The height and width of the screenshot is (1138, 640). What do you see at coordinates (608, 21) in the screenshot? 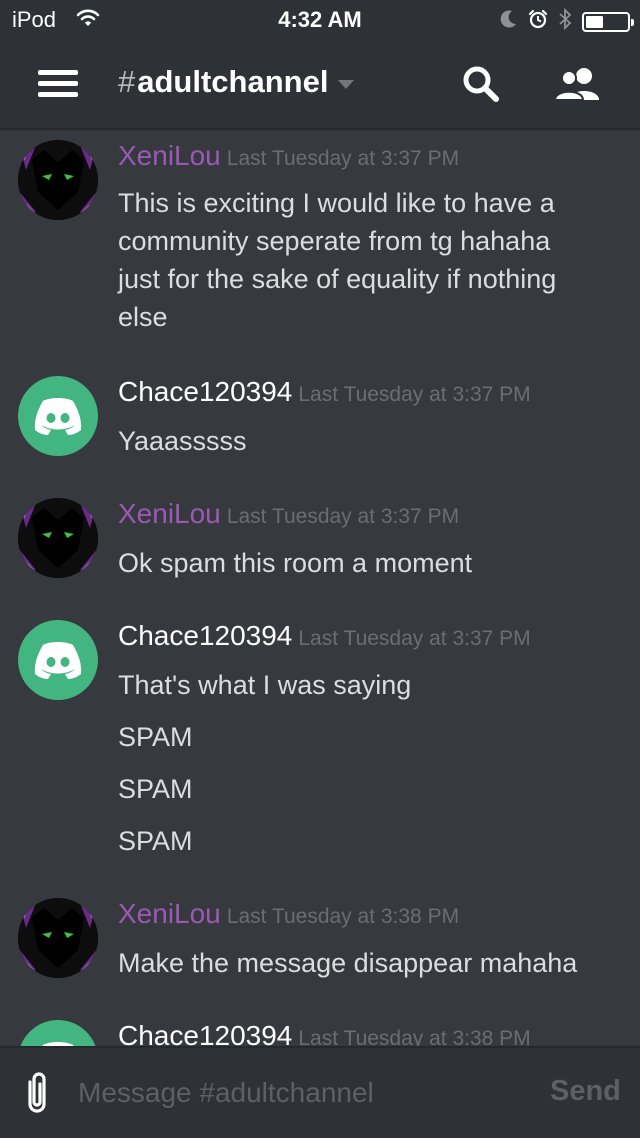
I see `battery-icon` at bounding box center [608, 21].